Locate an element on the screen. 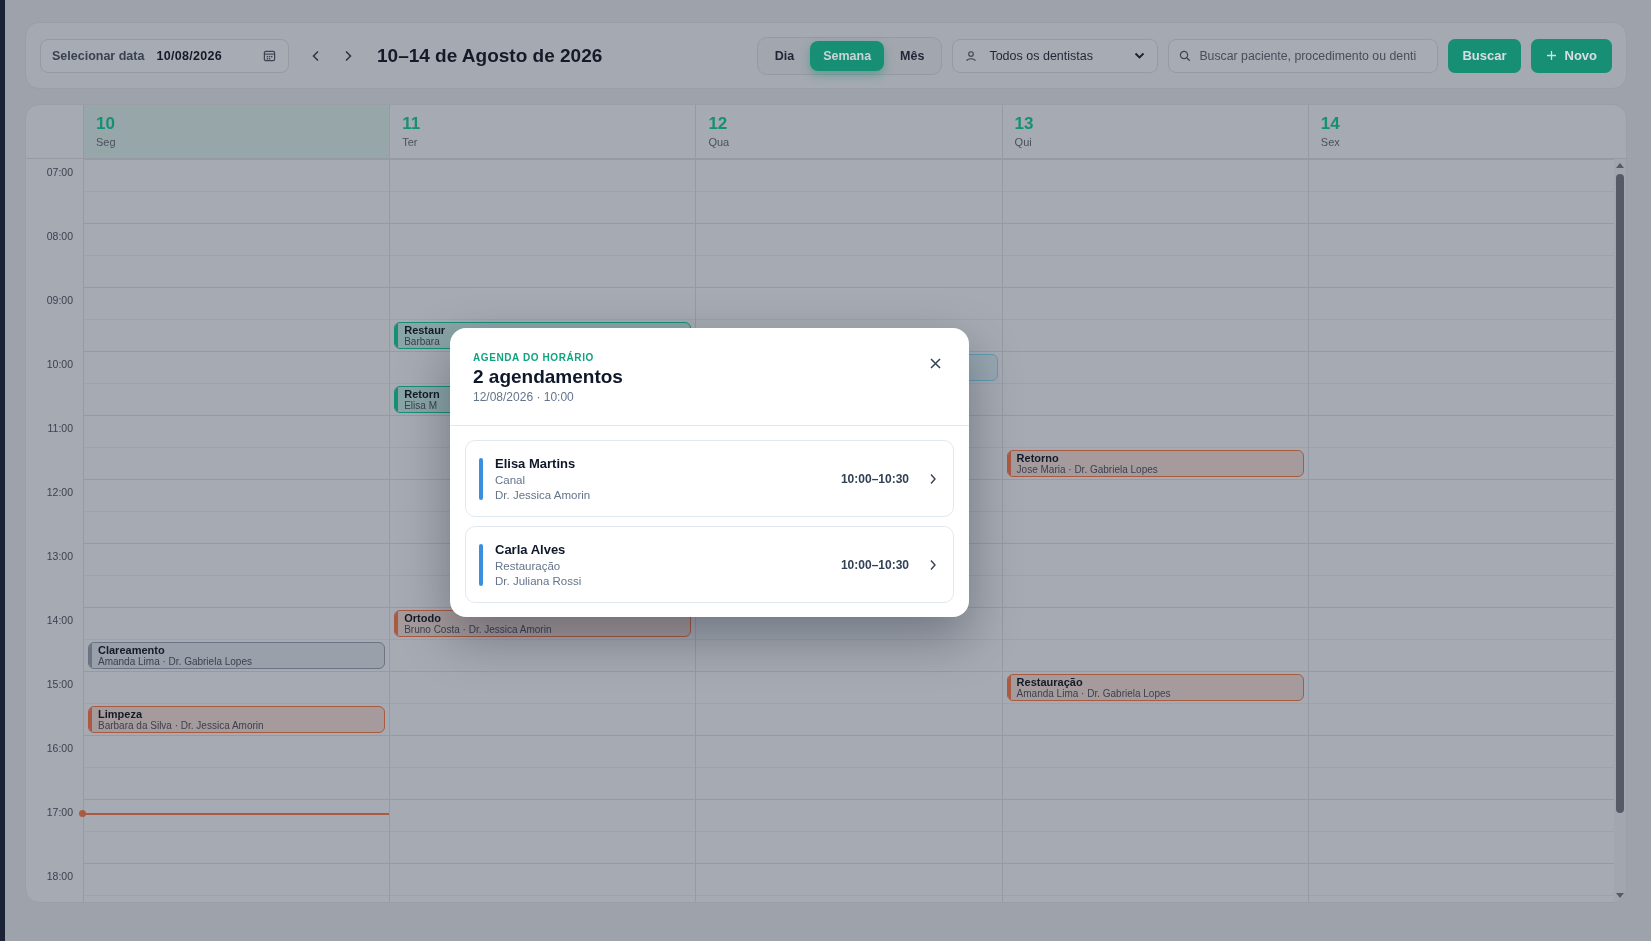  day-header: 10 Seg is located at coordinates (236, 131).